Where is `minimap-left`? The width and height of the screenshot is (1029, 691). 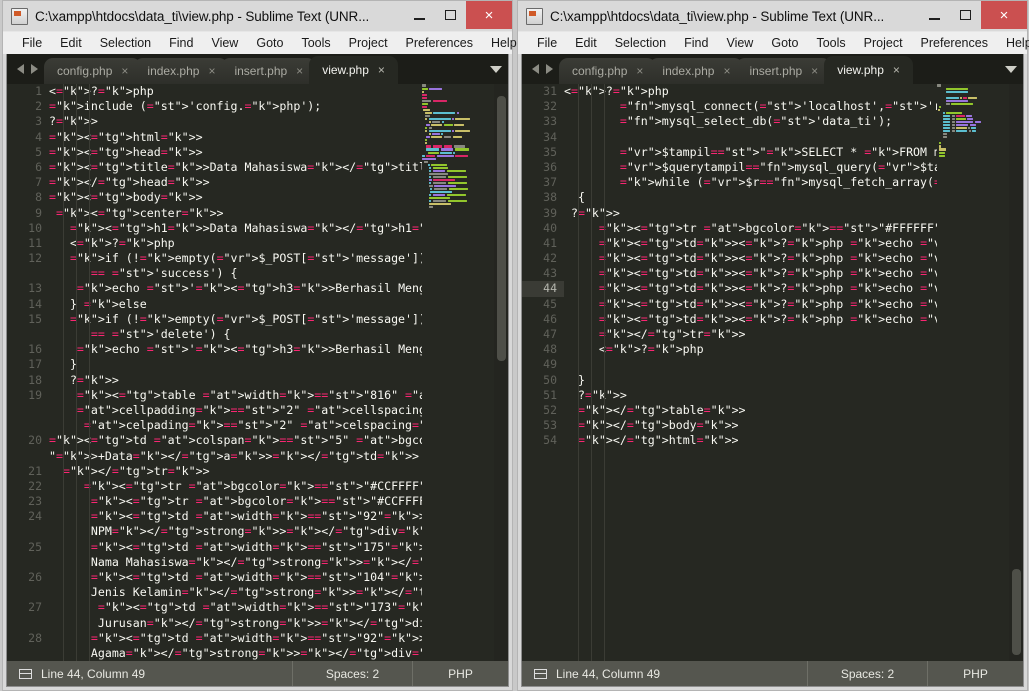
minimap-left is located at coordinates (458, 372).